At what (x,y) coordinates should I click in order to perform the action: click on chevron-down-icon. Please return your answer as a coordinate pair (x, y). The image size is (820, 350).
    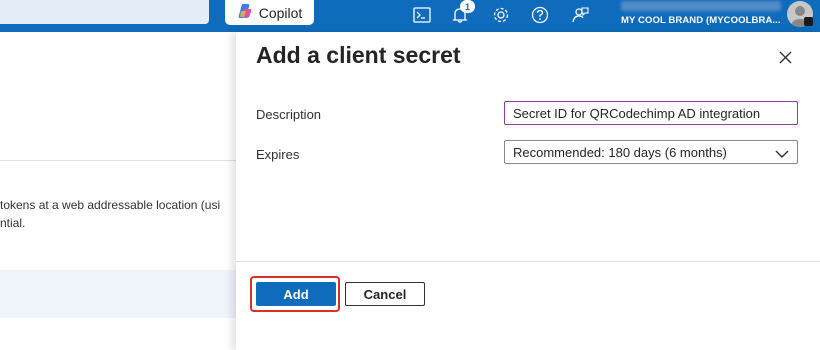
    Looking at the image, I should click on (782, 154).